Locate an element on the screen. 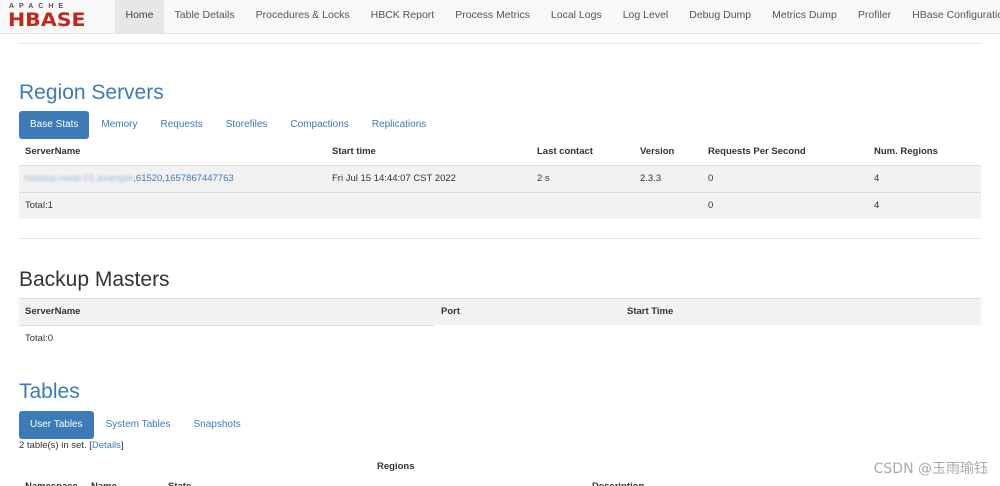 The height and width of the screenshot is (486, 1000). col-requests-per-second: Requests Per Second is located at coordinates (757, 151).